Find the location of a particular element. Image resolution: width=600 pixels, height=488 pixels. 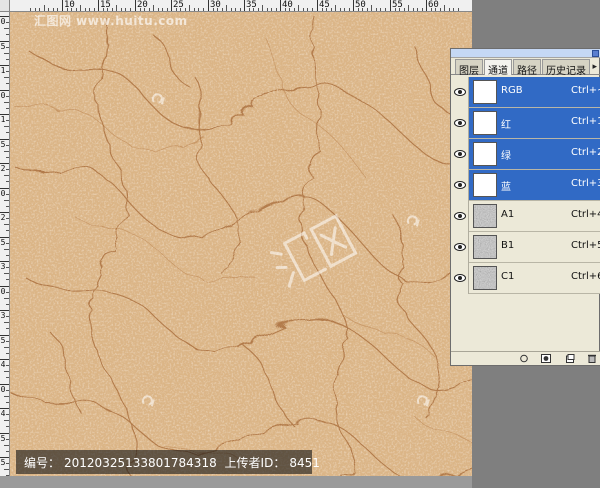

image-caption-bar: 编号： 20120325133801784318 上传者ID： 8451 is located at coordinates (168, 462).